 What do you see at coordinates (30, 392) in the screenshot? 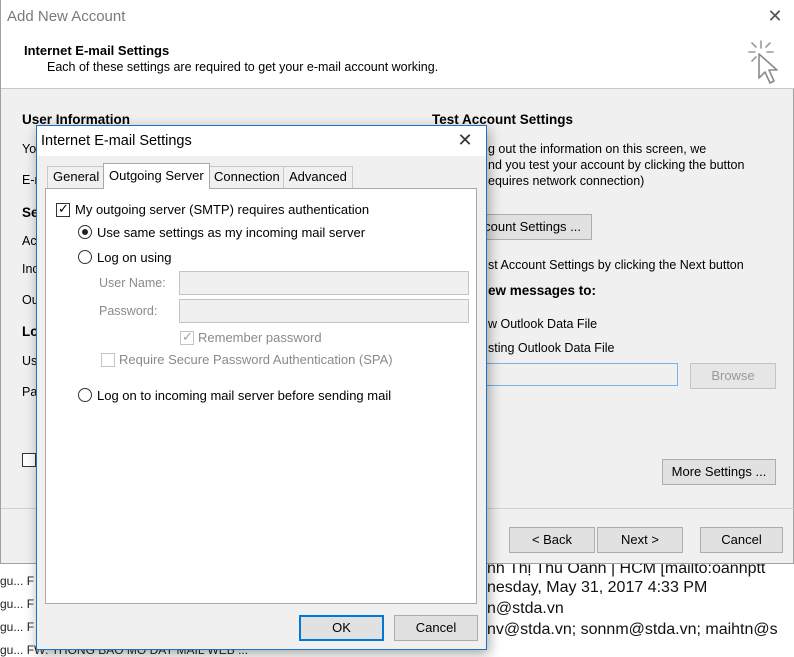
I see `password-label: Pa` at bounding box center [30, 392].